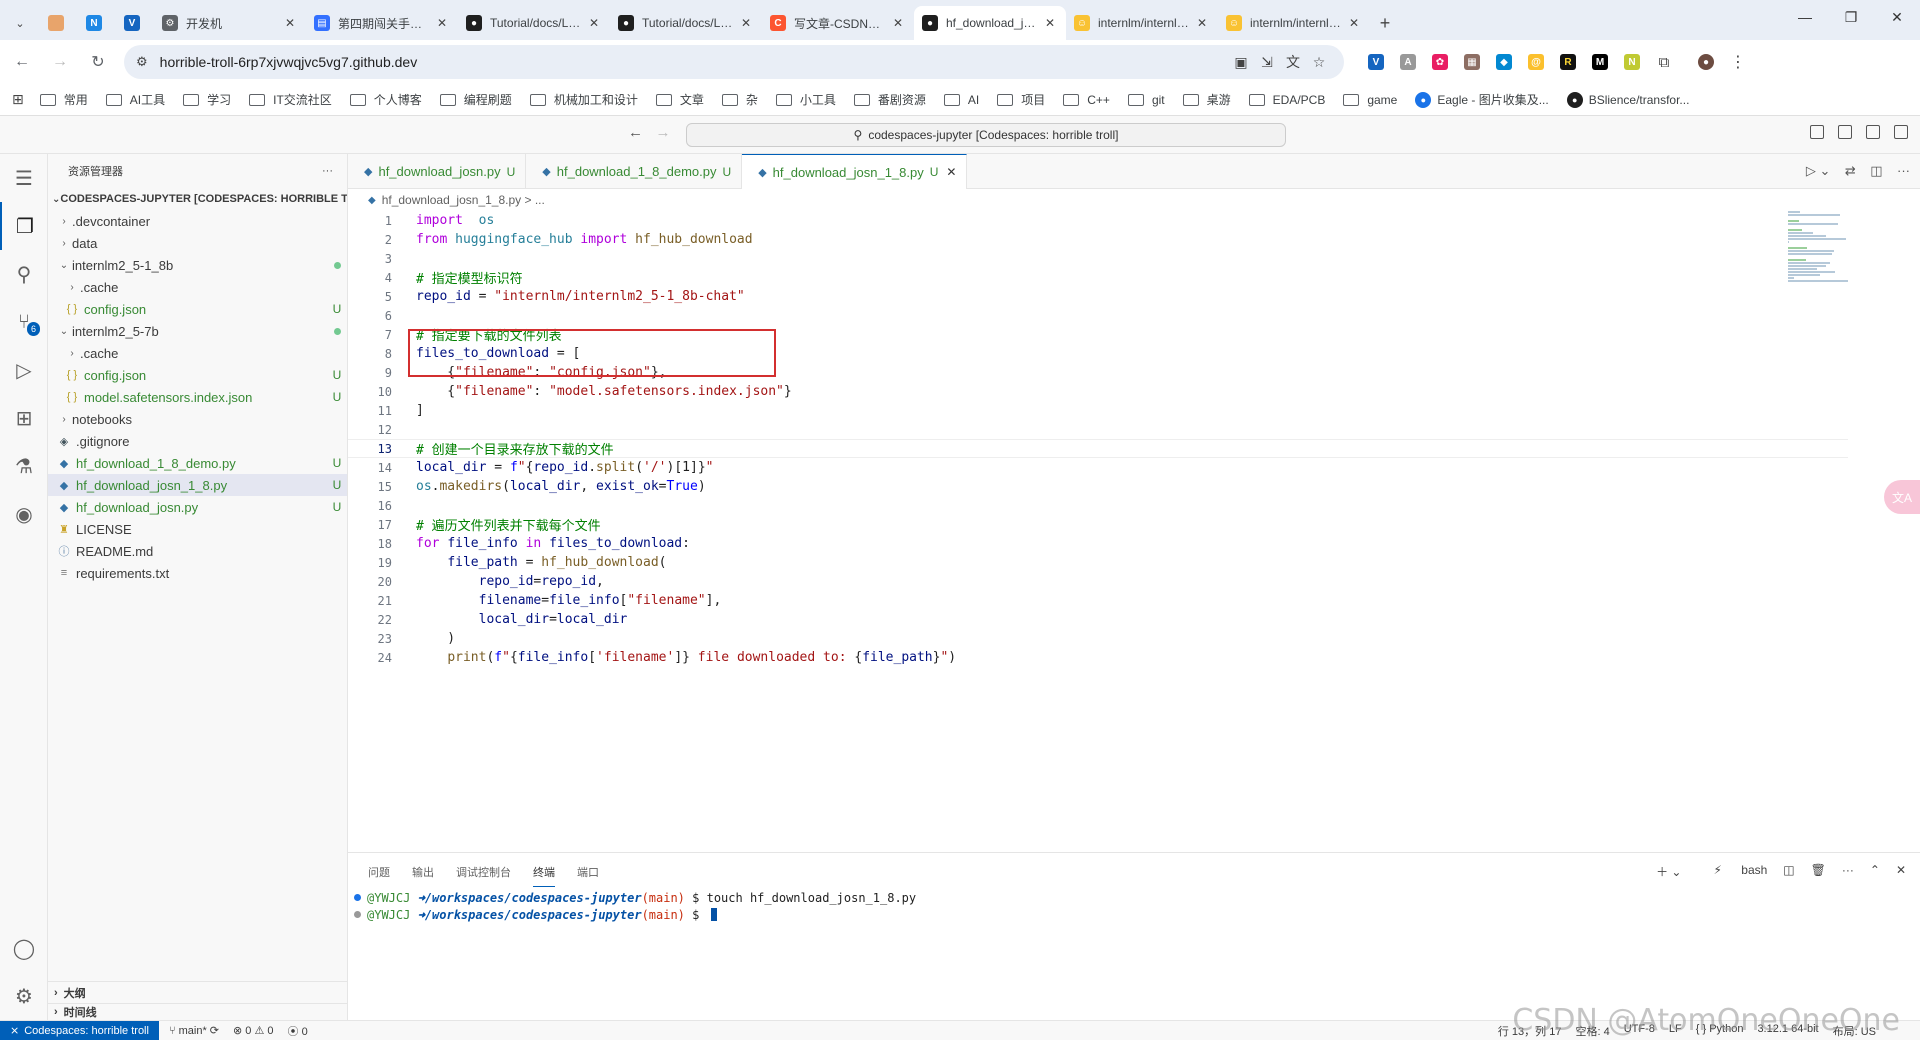 This screenshot has height=1040, width=1920. Describe the element at coordinates (1668, 871) in the screenshot. I see `new-terminal-icon: ＋ ⌄` at that location.